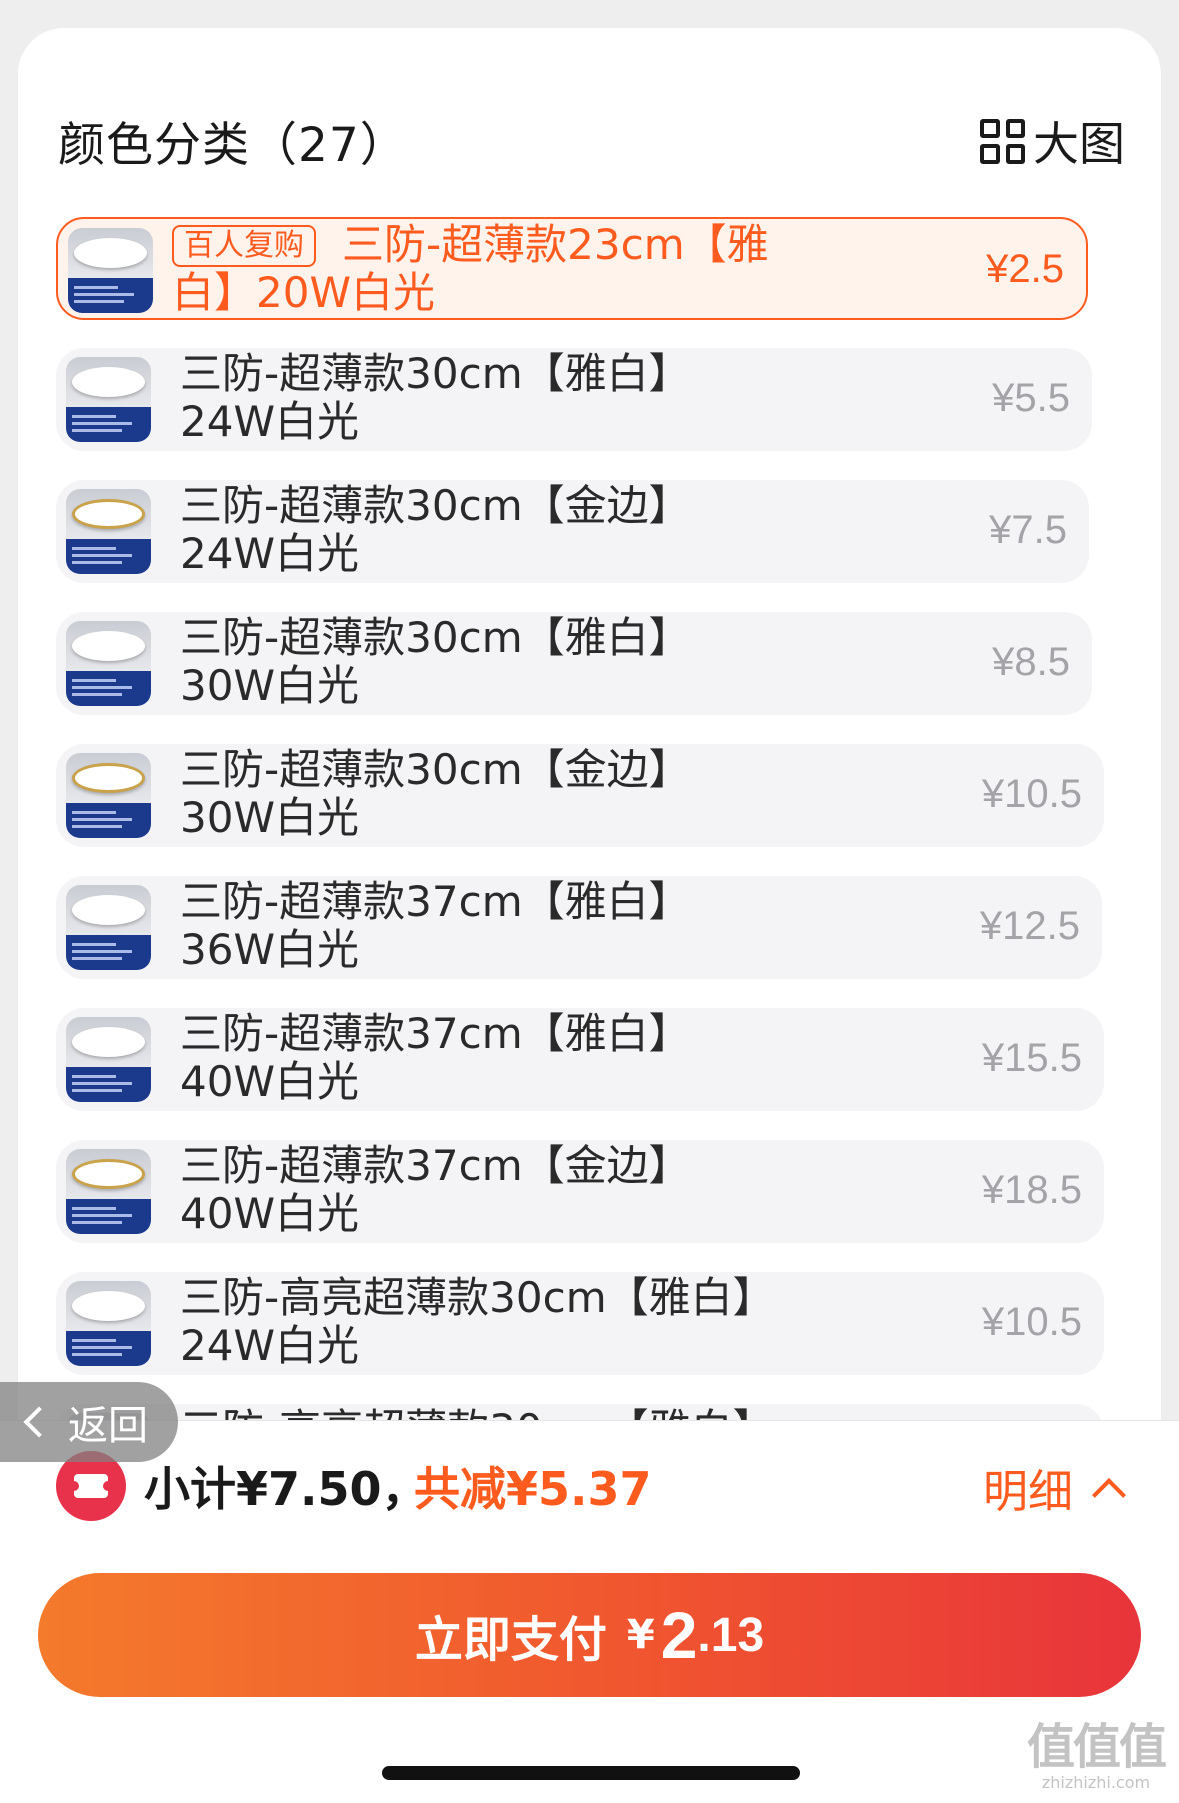  I want to click on variant-name-text: 三防-高亮超薄款30cm【雅白】24W白光, so click(477, 1321).